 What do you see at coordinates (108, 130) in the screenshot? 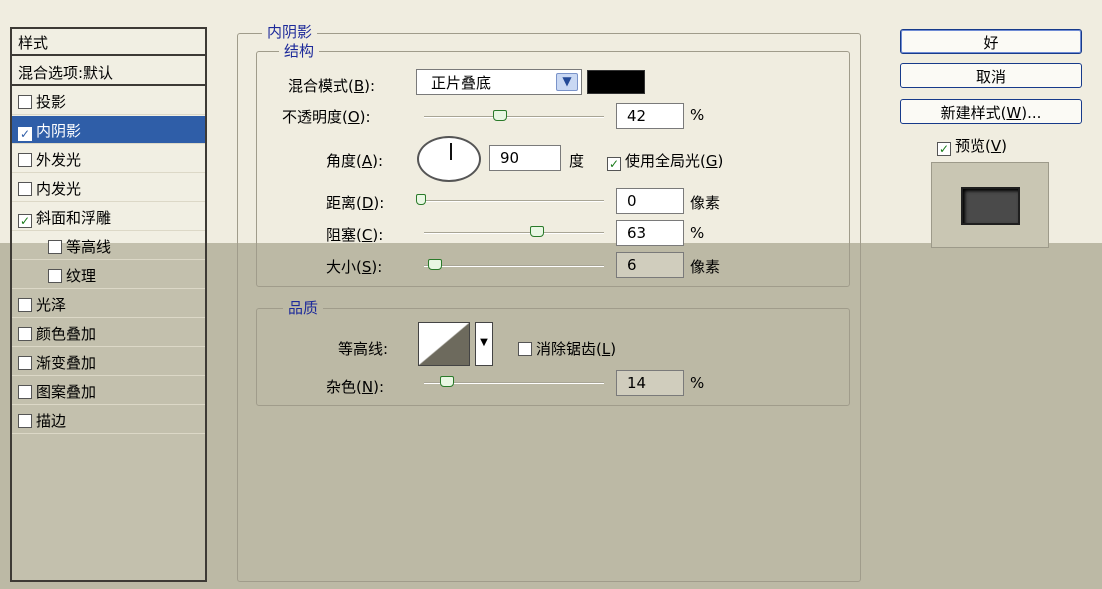
I see `style-list-item: ✓ 内阴影` at bounding box center [108, 130].